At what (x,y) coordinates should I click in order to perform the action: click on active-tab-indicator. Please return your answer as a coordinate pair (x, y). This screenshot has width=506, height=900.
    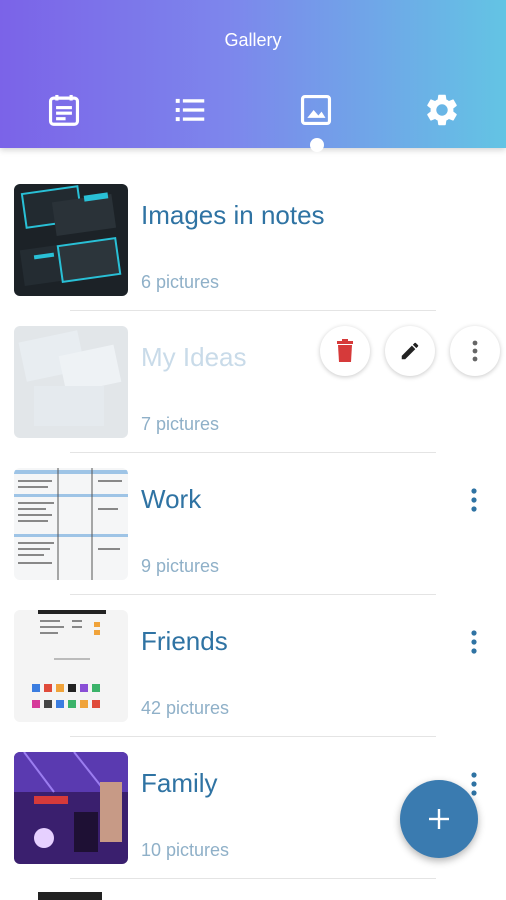
    Looking at the image, I should click on (317, 145).